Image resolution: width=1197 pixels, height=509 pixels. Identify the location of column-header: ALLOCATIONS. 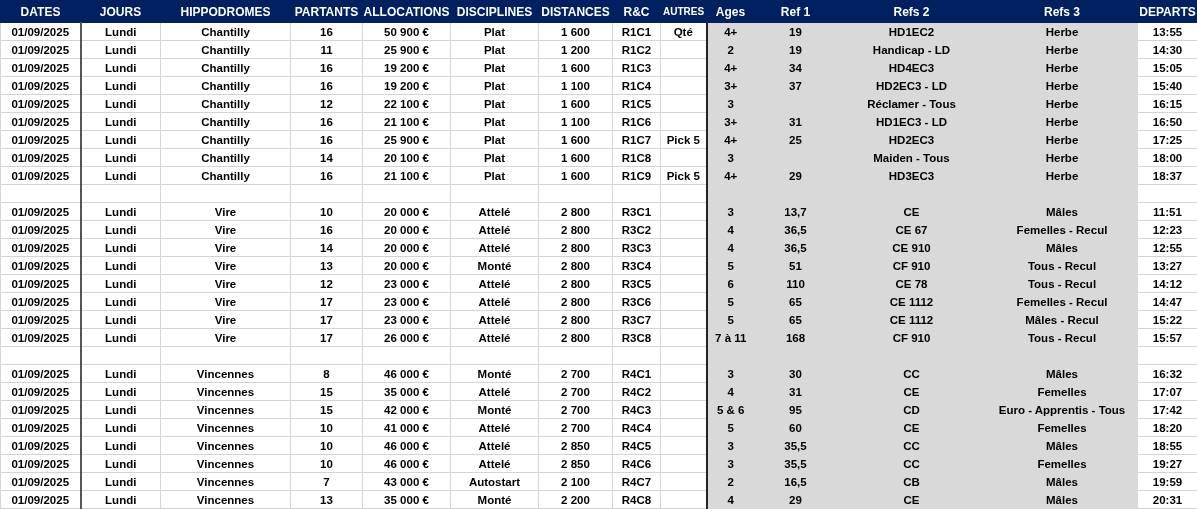
(406, 11).